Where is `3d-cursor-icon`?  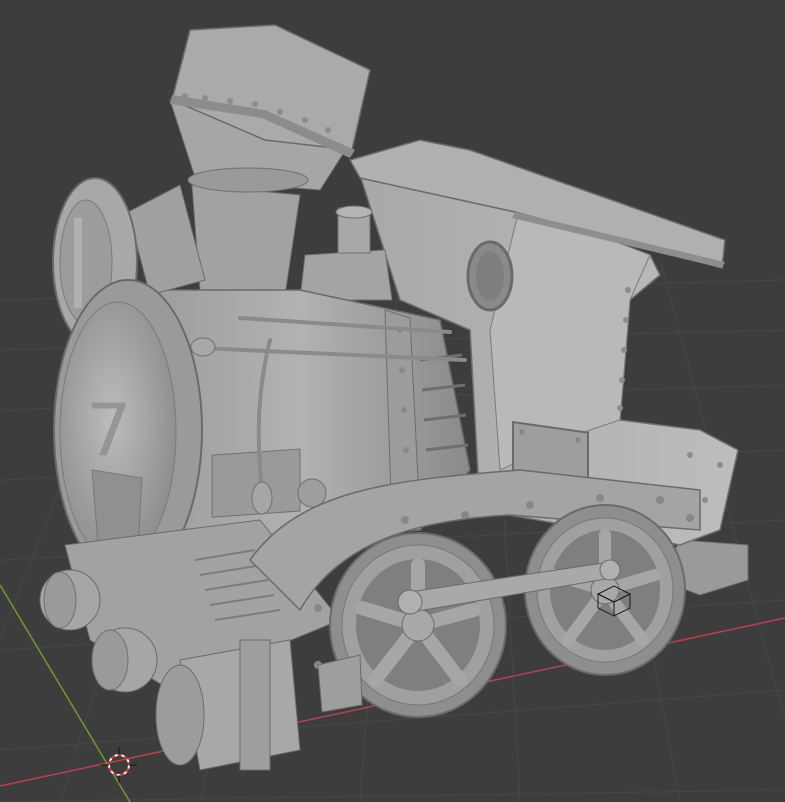
3d-cursor-icon is located at coordinates (119, 765).